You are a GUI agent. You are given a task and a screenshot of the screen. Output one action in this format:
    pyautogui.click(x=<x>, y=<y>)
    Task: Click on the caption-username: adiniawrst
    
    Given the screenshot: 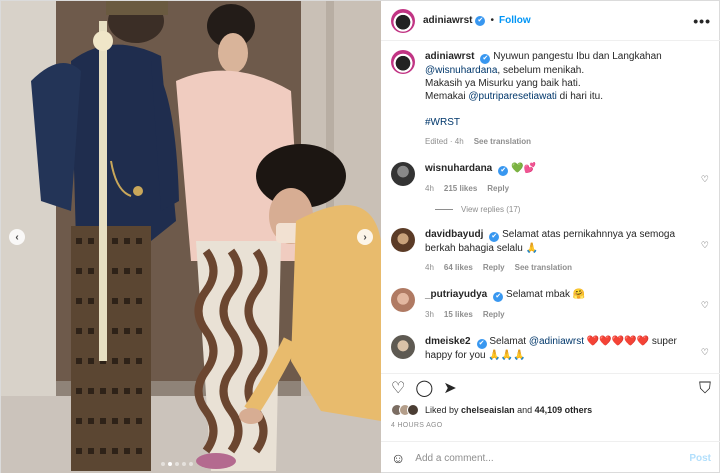 What is the action you would take?
    pyautogui.click(x=449, y=56)
    